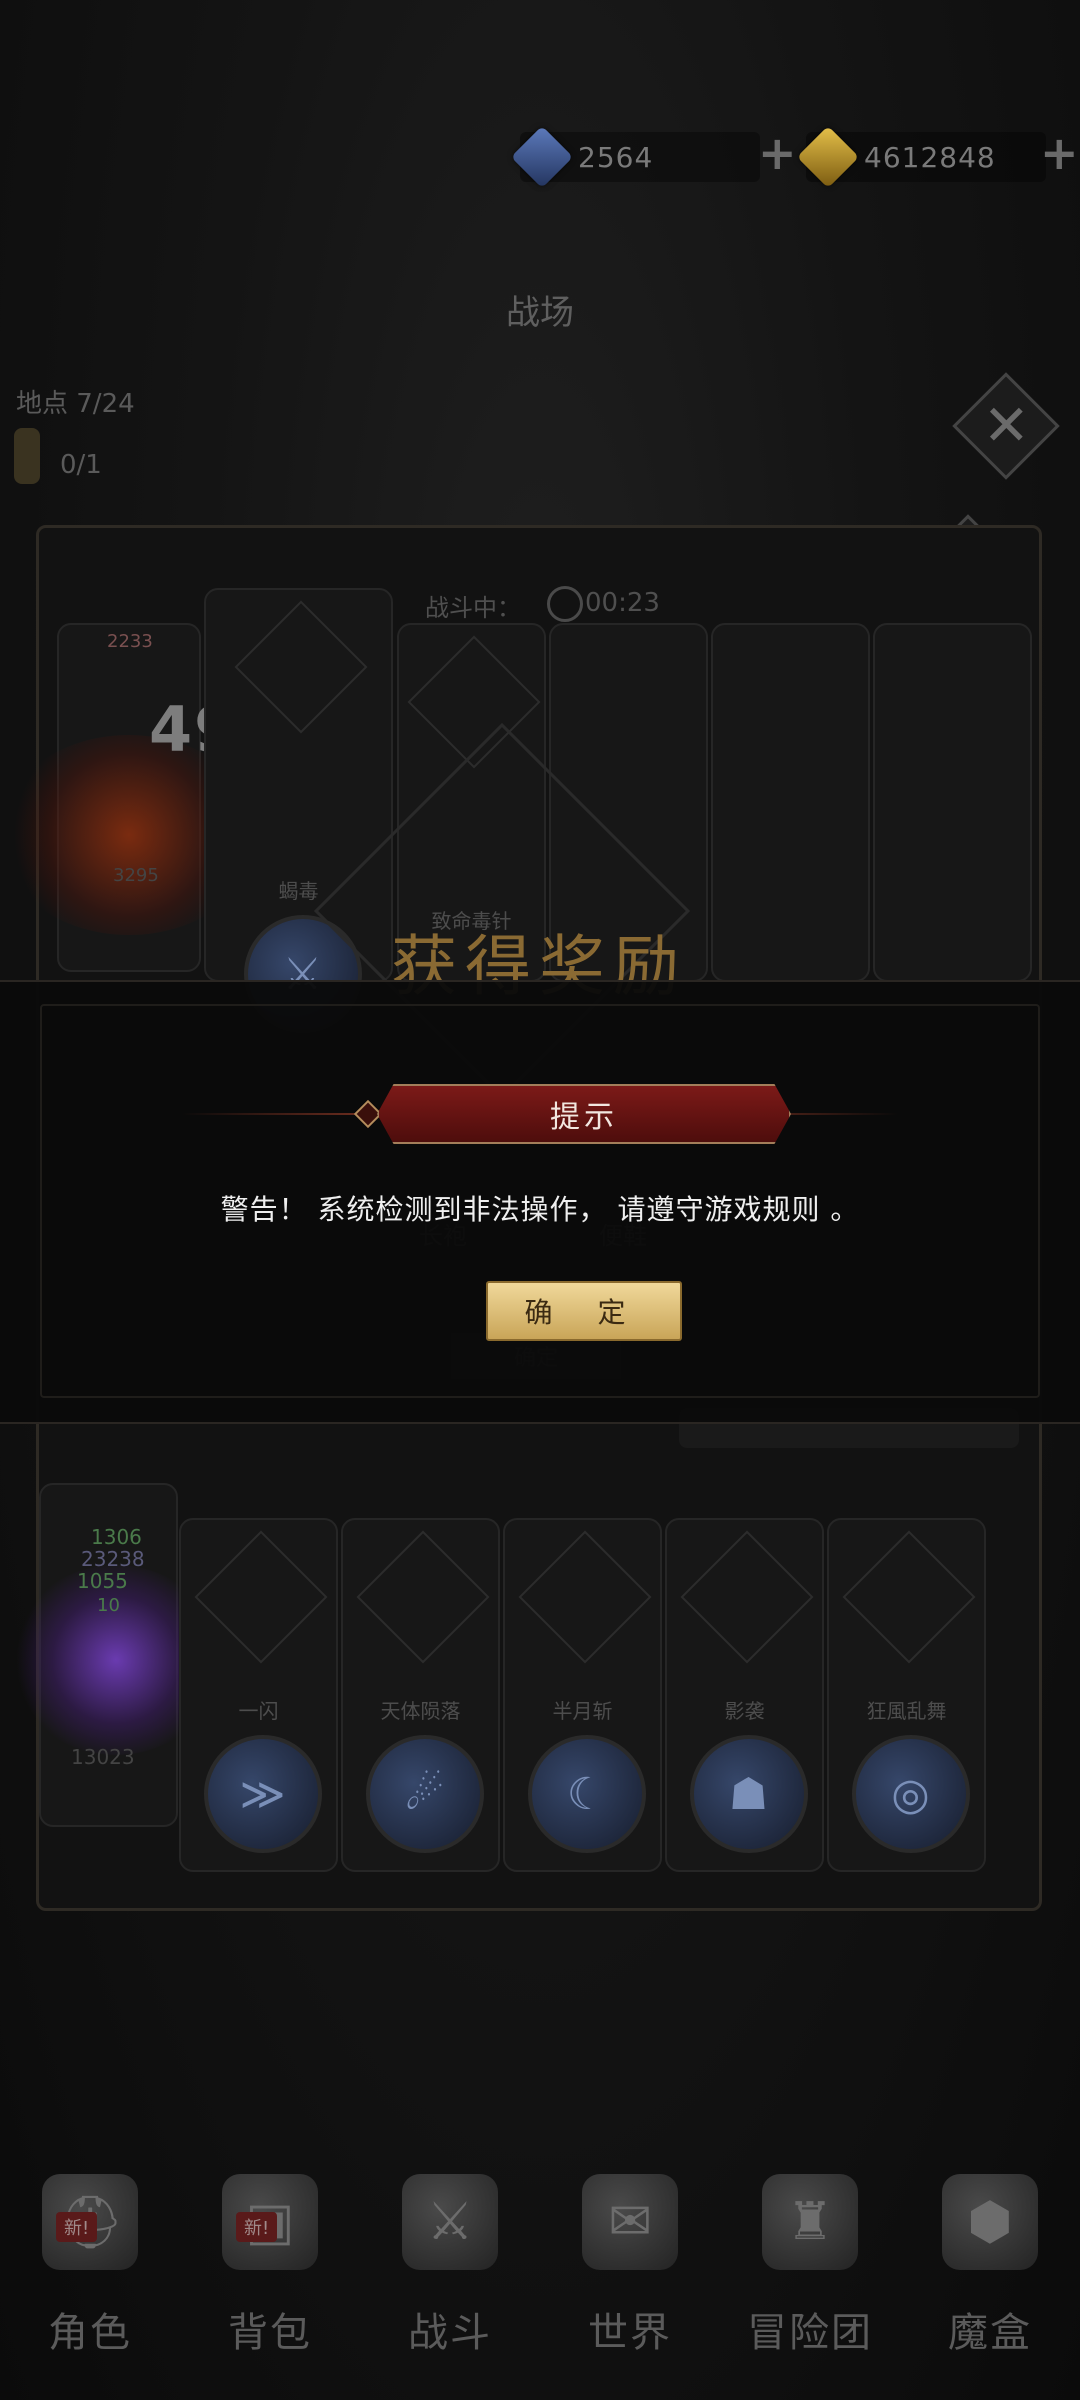  What do you see at coordinates (906, 1695) in the screenshot?
I see `player-skill-card-5: 狂風乱舞 ◎` at bounding box center [906, 1695].